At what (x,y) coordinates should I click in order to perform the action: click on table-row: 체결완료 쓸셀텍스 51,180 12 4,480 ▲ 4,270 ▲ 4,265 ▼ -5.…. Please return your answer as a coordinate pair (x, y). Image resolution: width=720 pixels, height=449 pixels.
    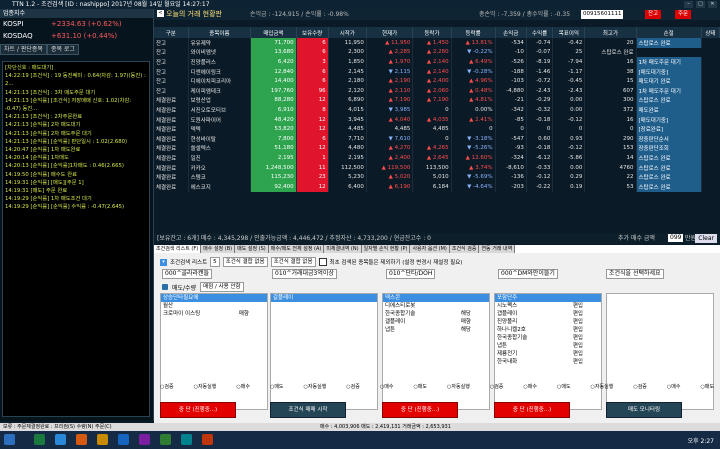
    Looking at the image, I should click on (437, 148).